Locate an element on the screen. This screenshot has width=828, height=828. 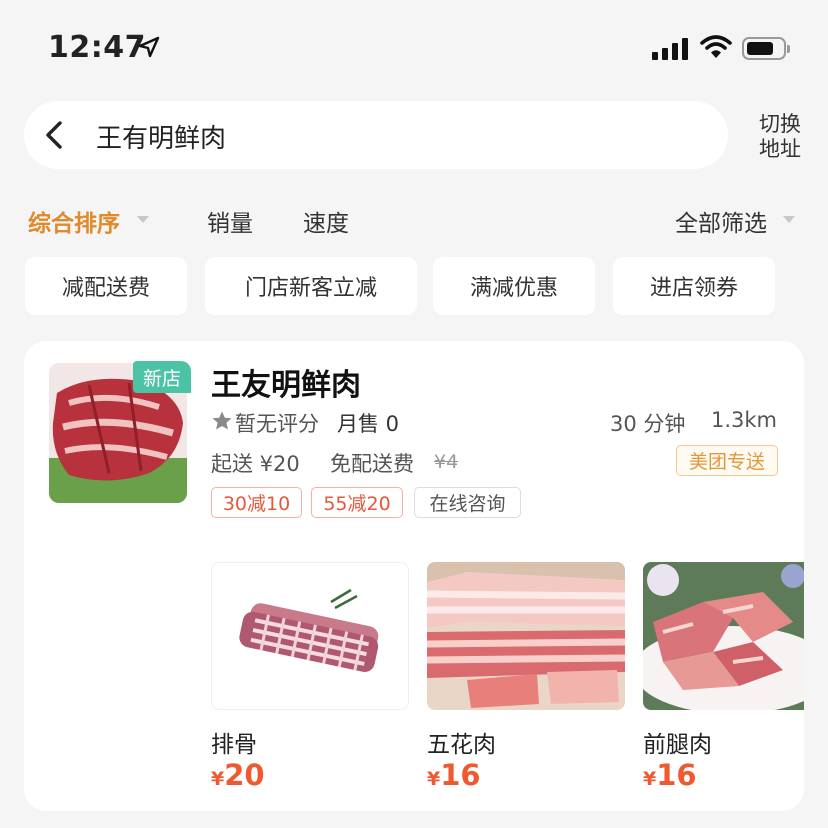
rating-text: 暂无评分 is located at coordinates (277, 424).